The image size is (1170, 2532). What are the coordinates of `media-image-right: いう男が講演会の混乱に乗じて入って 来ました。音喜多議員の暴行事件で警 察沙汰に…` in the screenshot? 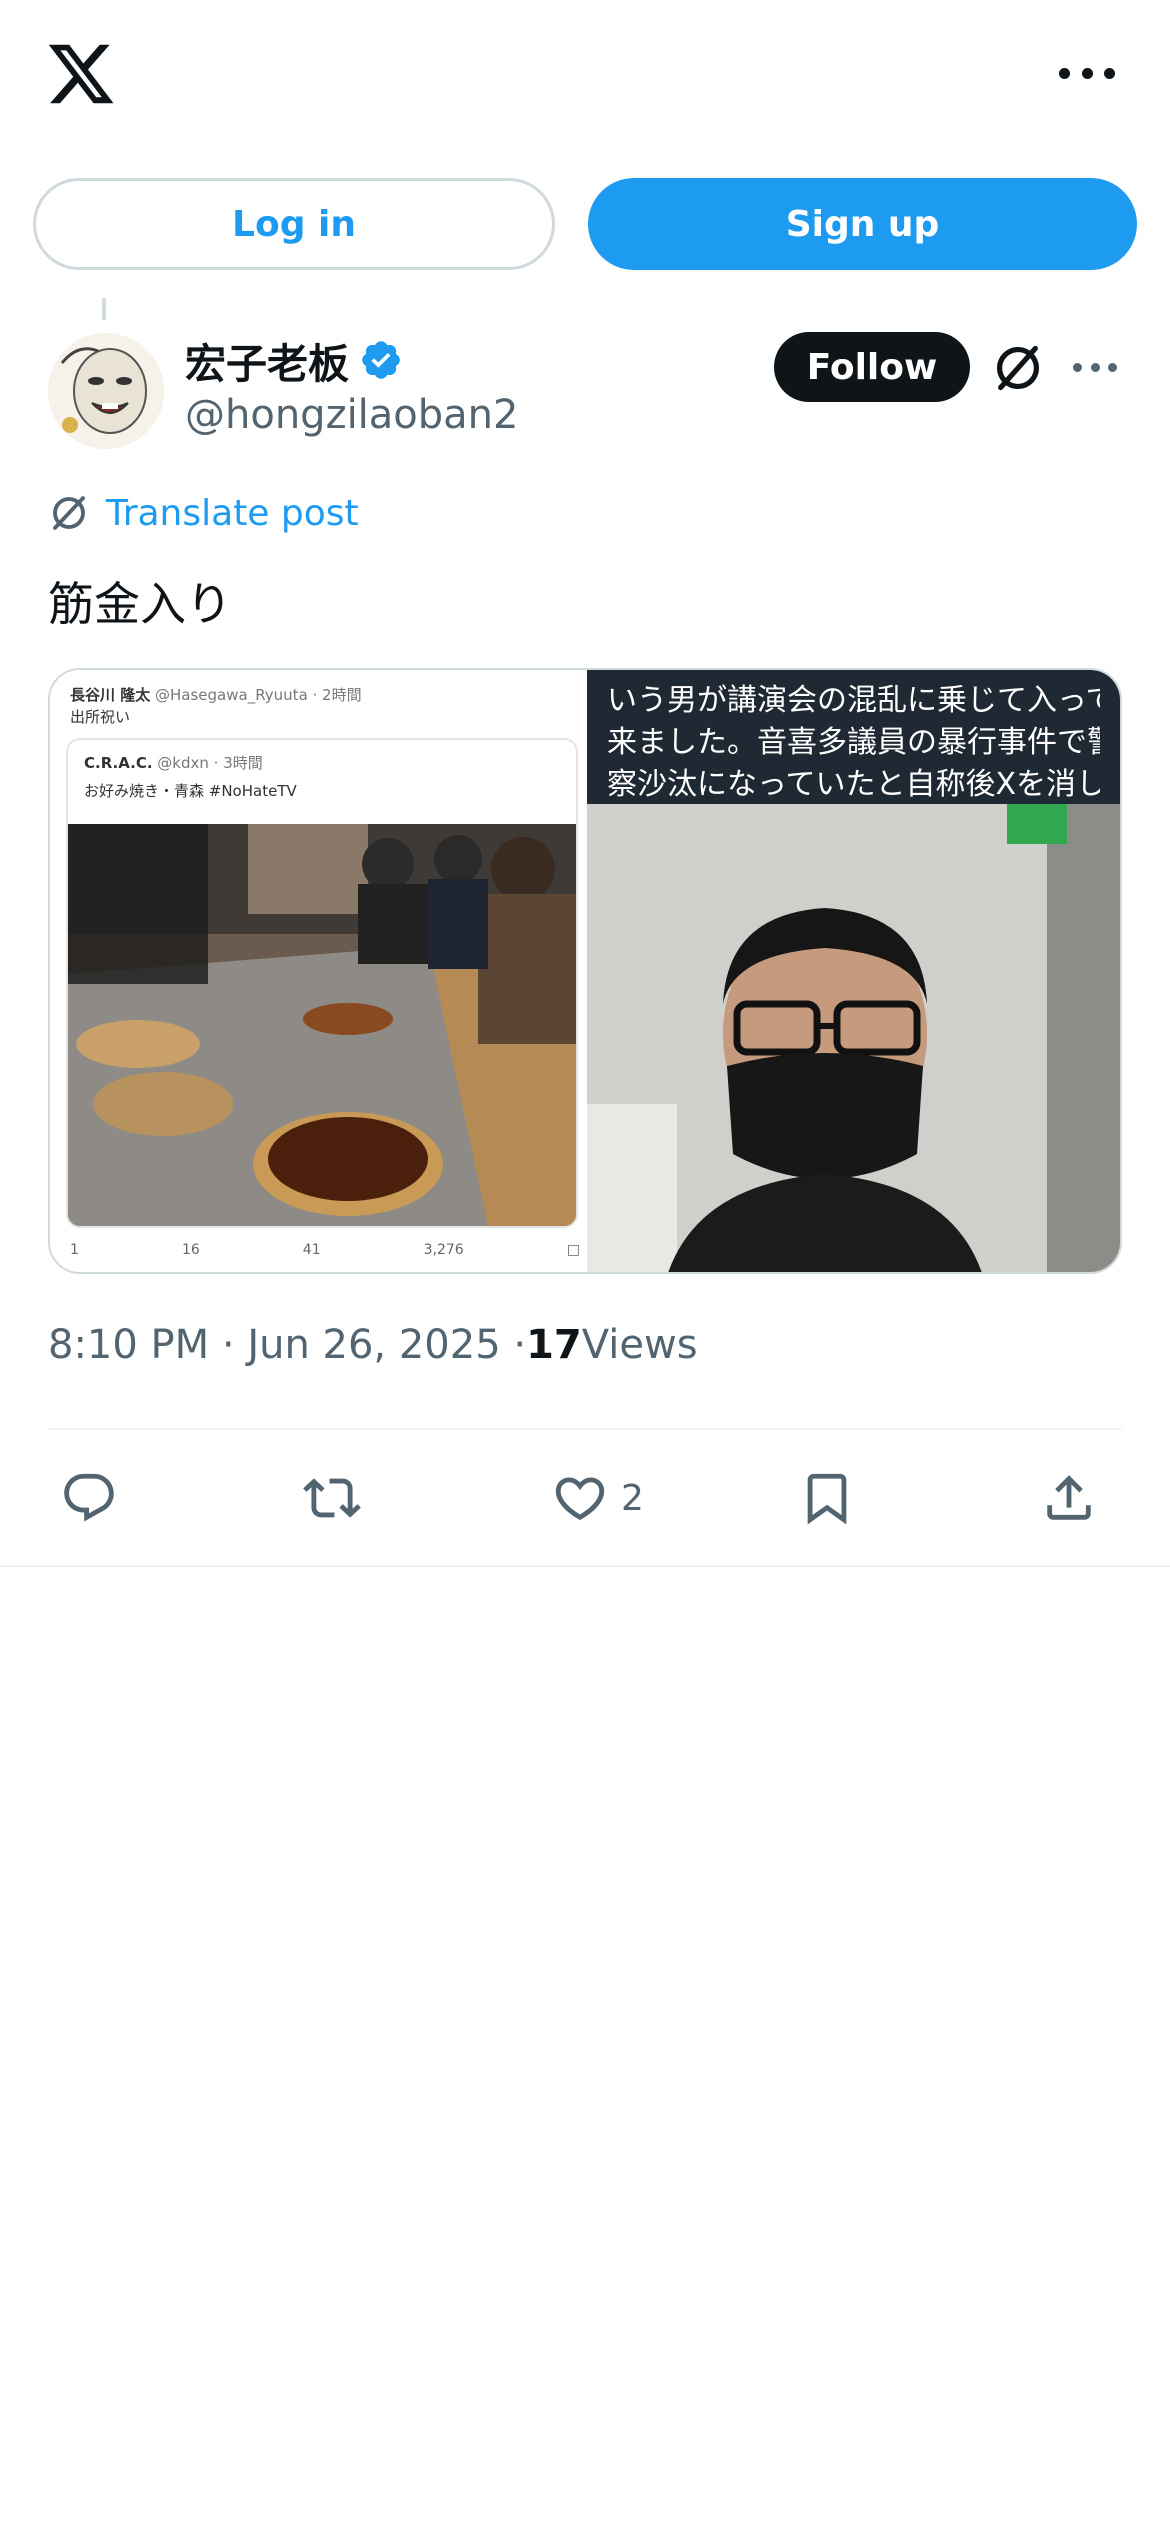 It's located at (853, 971).